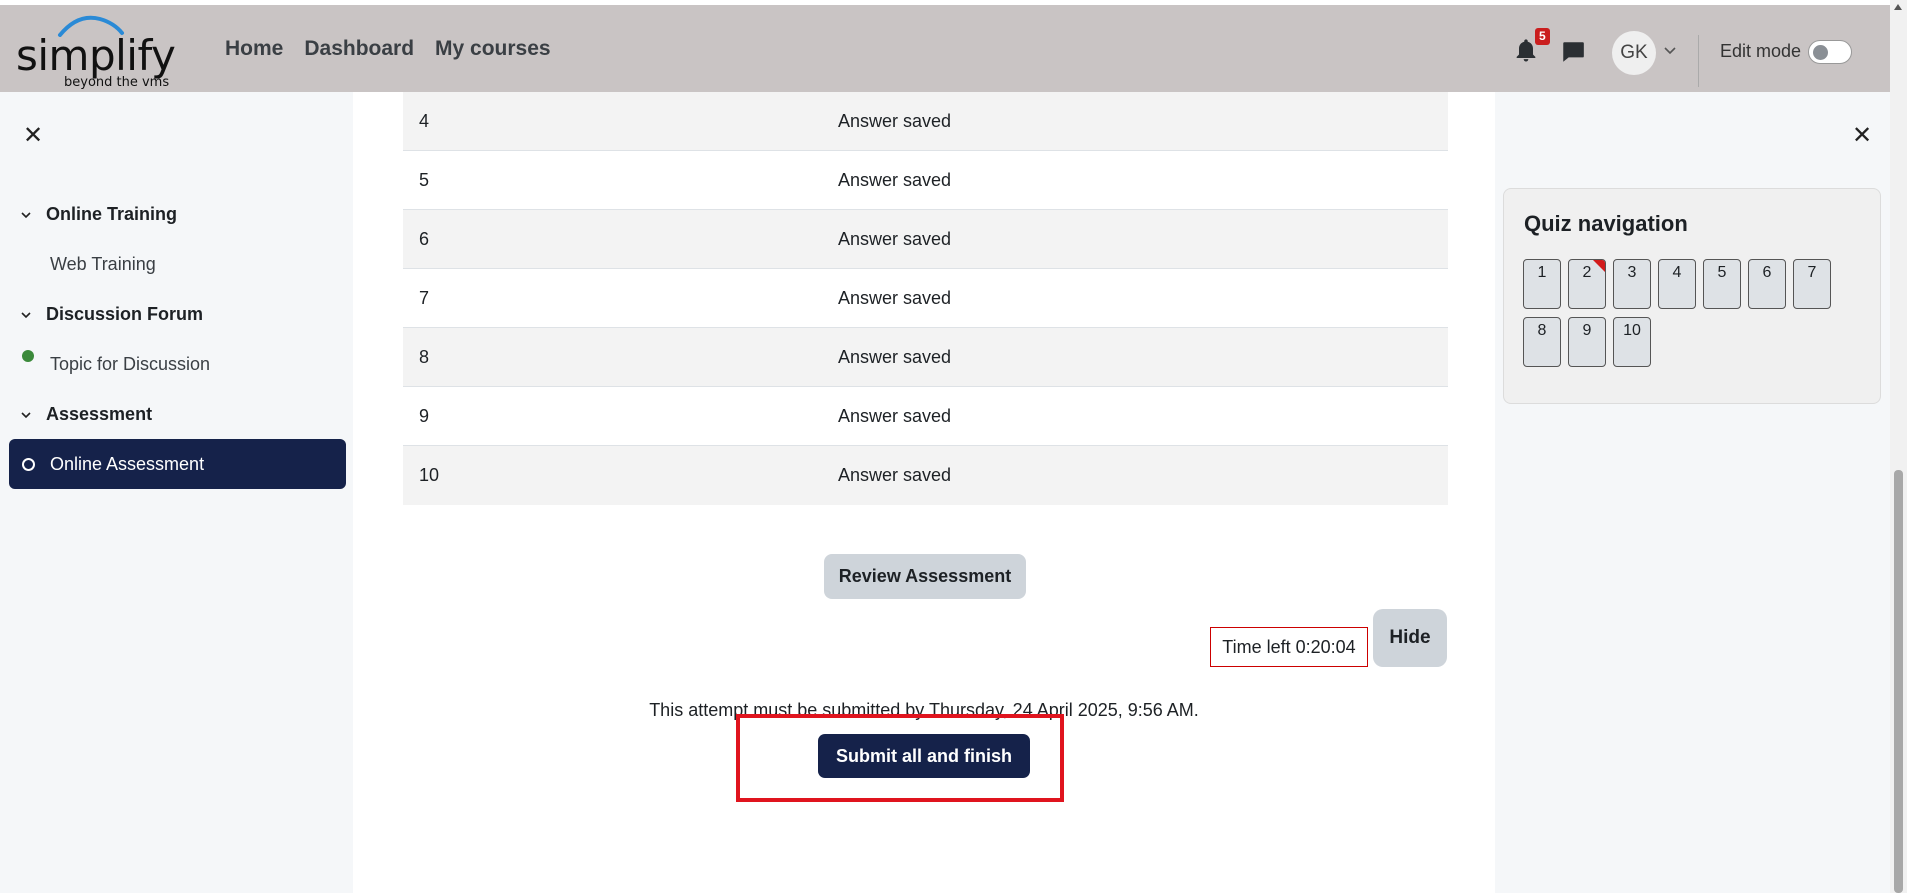  I want to click on course-item-online-assessment: Online Assessment, so click(177, 464).